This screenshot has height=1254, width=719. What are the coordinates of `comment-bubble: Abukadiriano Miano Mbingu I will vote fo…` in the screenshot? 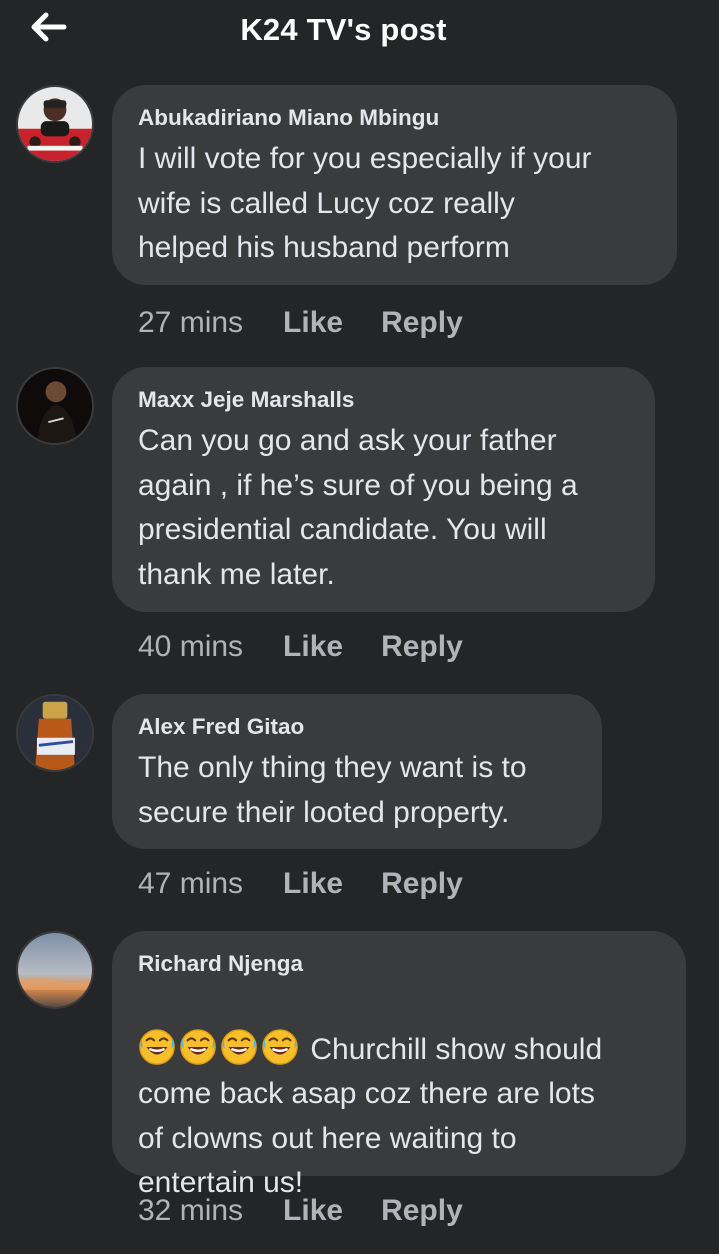 It's located at (394, 185).